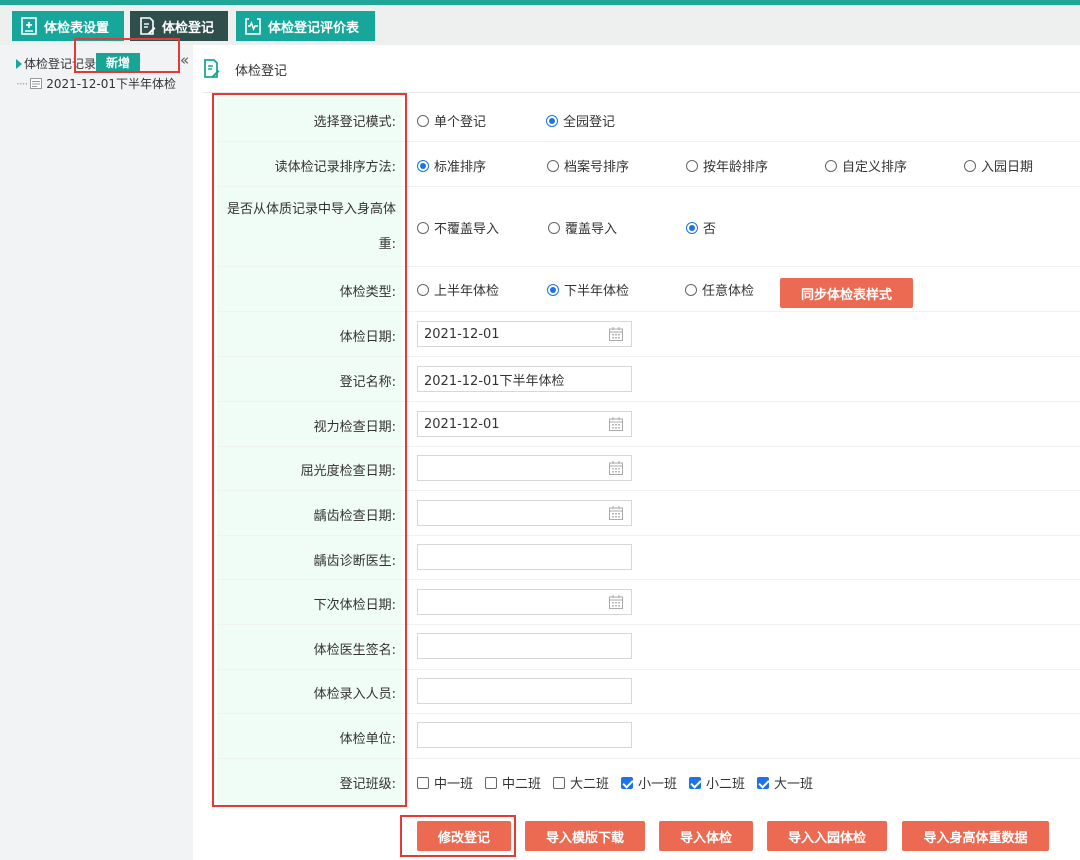  I want to click on radio-type-first-half: 上半年体检, so click(458, 289).